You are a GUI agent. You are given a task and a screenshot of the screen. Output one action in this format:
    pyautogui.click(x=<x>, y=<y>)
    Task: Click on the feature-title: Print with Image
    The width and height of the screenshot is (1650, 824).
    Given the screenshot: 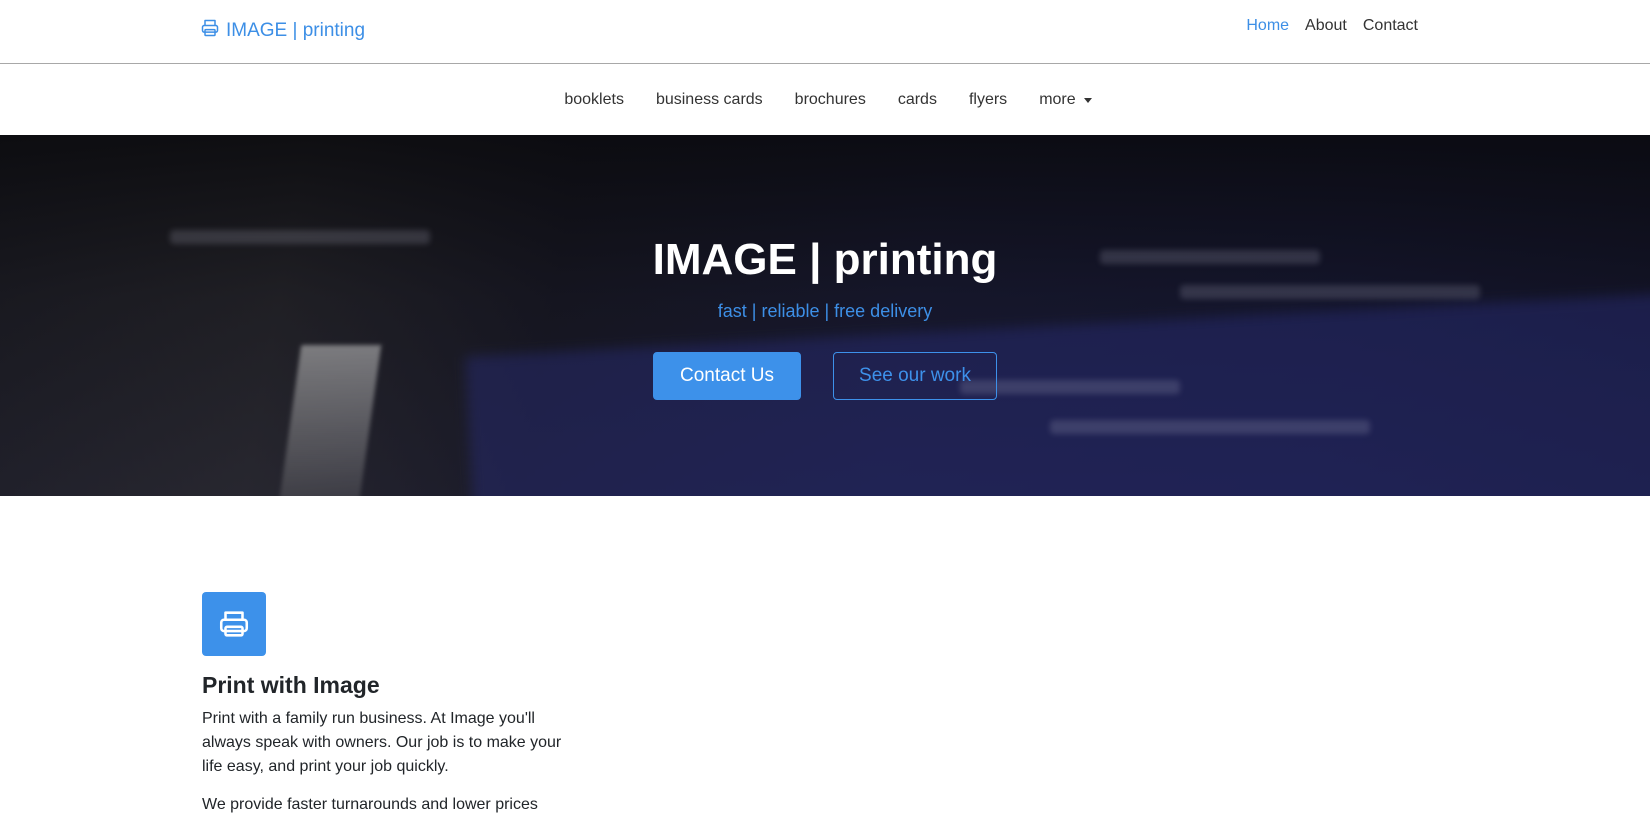 What is the action you would take?
    pyautogui.click(x=291, y=685)
    